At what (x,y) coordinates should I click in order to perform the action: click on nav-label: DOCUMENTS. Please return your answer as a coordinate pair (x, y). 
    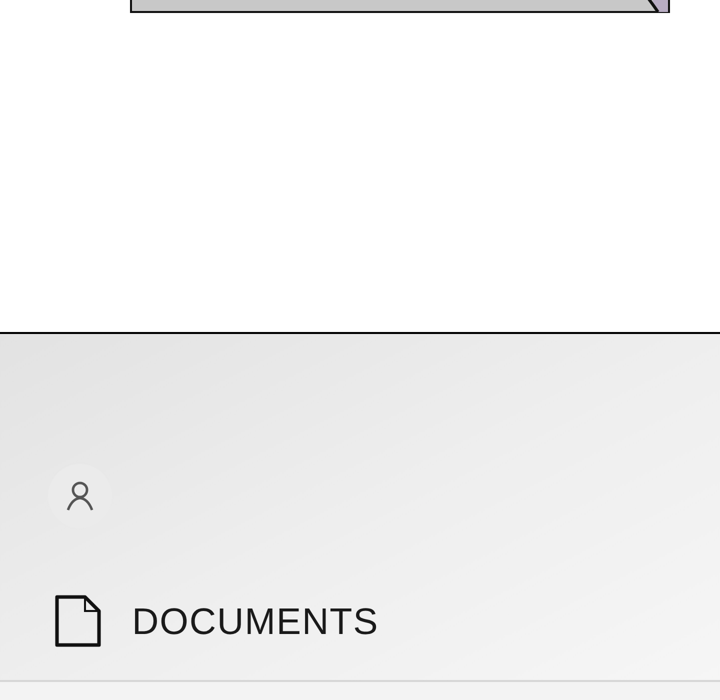
    Looking at the image, I should click on (255, 621).